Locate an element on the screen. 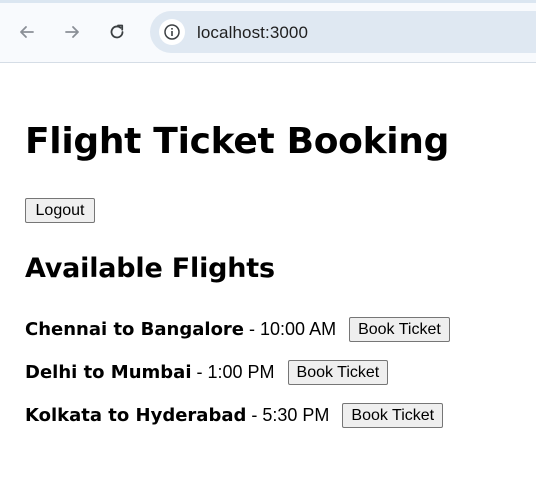 Image resolution: width=536 pixels, height=492 pixels. reload-button is located at coordinates (117, 32).